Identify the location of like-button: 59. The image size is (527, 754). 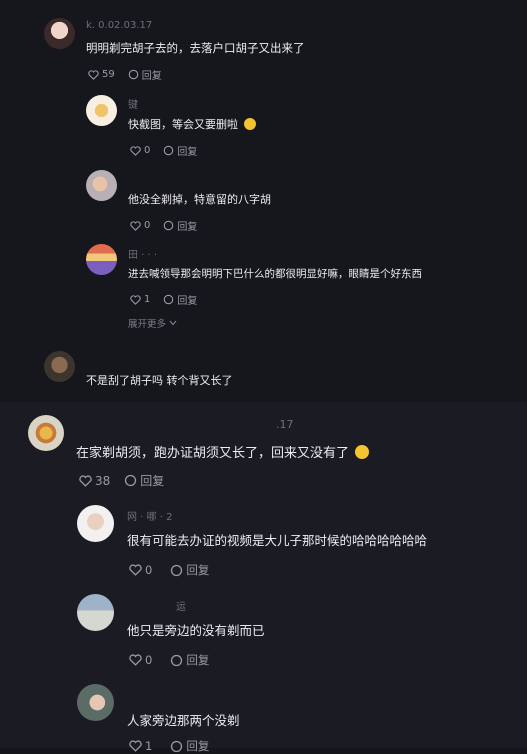
(101, 74).